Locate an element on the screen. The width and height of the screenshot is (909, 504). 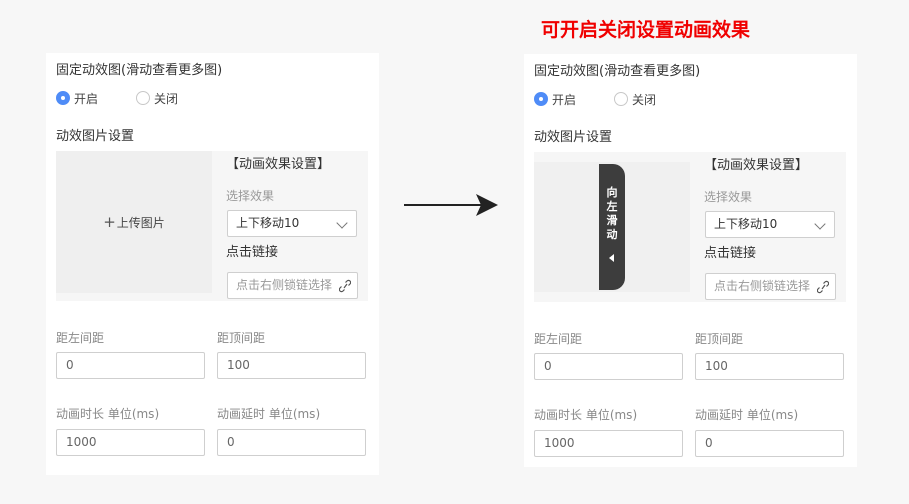
upload-label: 上传图片 is located at coordinates (140, 222).